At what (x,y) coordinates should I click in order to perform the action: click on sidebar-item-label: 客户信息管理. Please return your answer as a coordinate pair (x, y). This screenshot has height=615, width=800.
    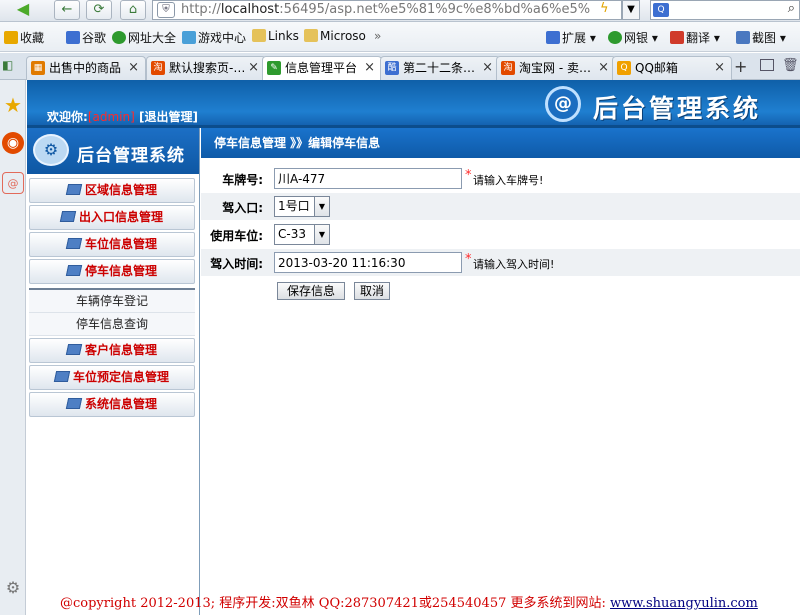
    Looking at the image, I should click on (120, 350).